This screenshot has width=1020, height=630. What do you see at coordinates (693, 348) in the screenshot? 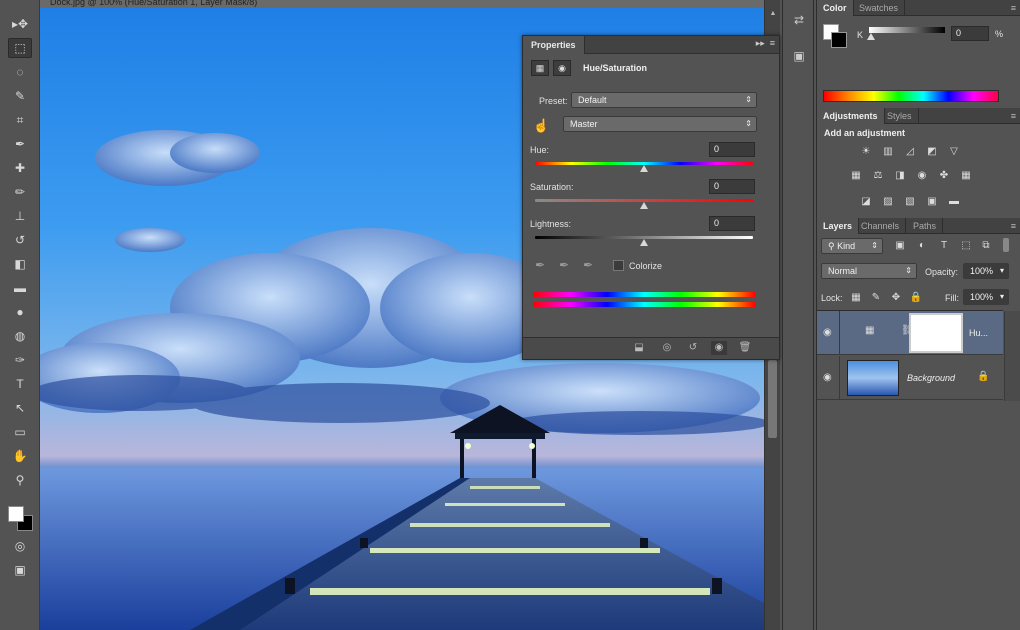
I see `reset-icon: ↺` at bounding box center [693, 348].